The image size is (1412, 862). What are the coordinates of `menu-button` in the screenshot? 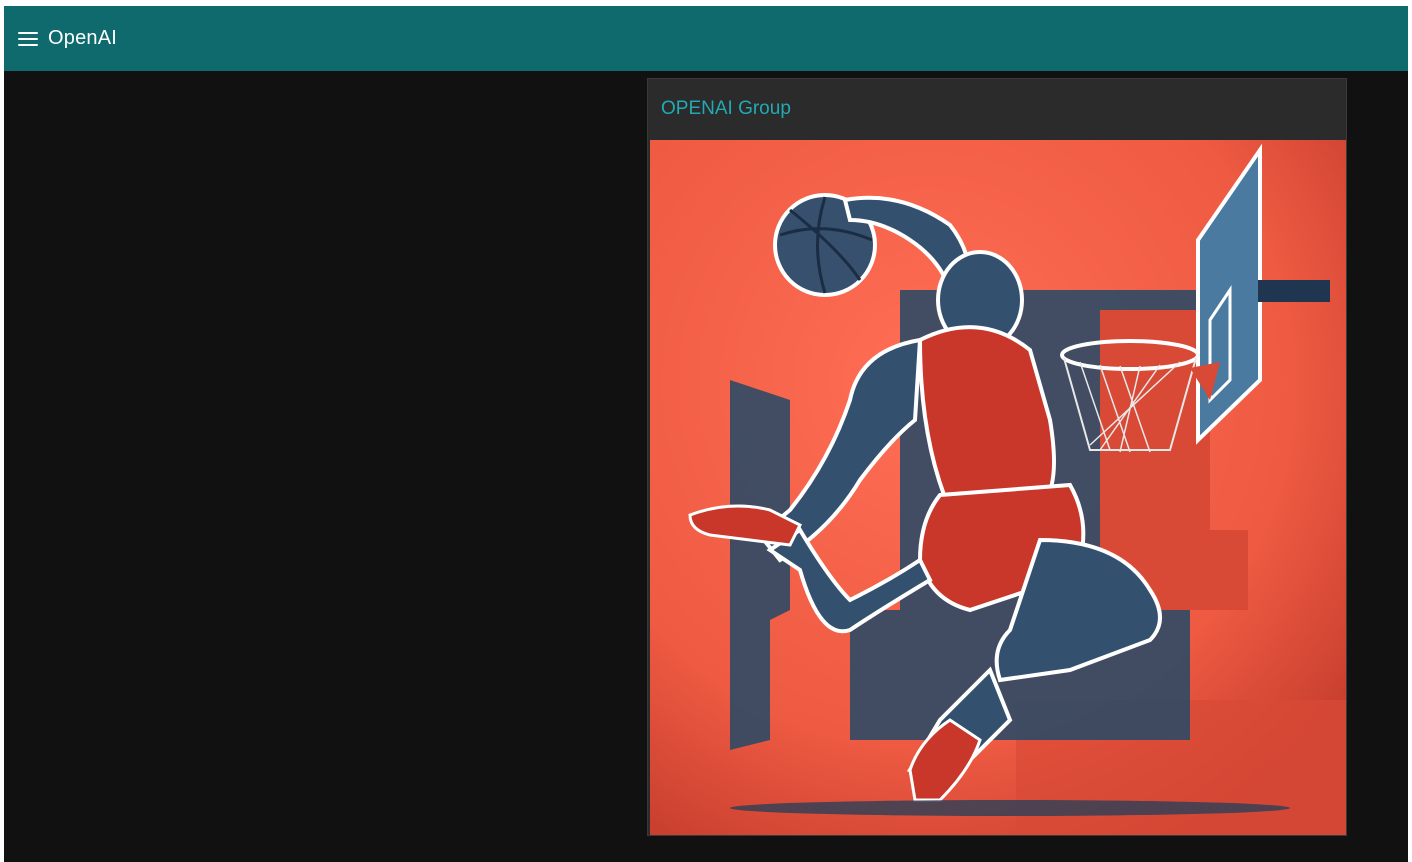 It's located at (28, 39).